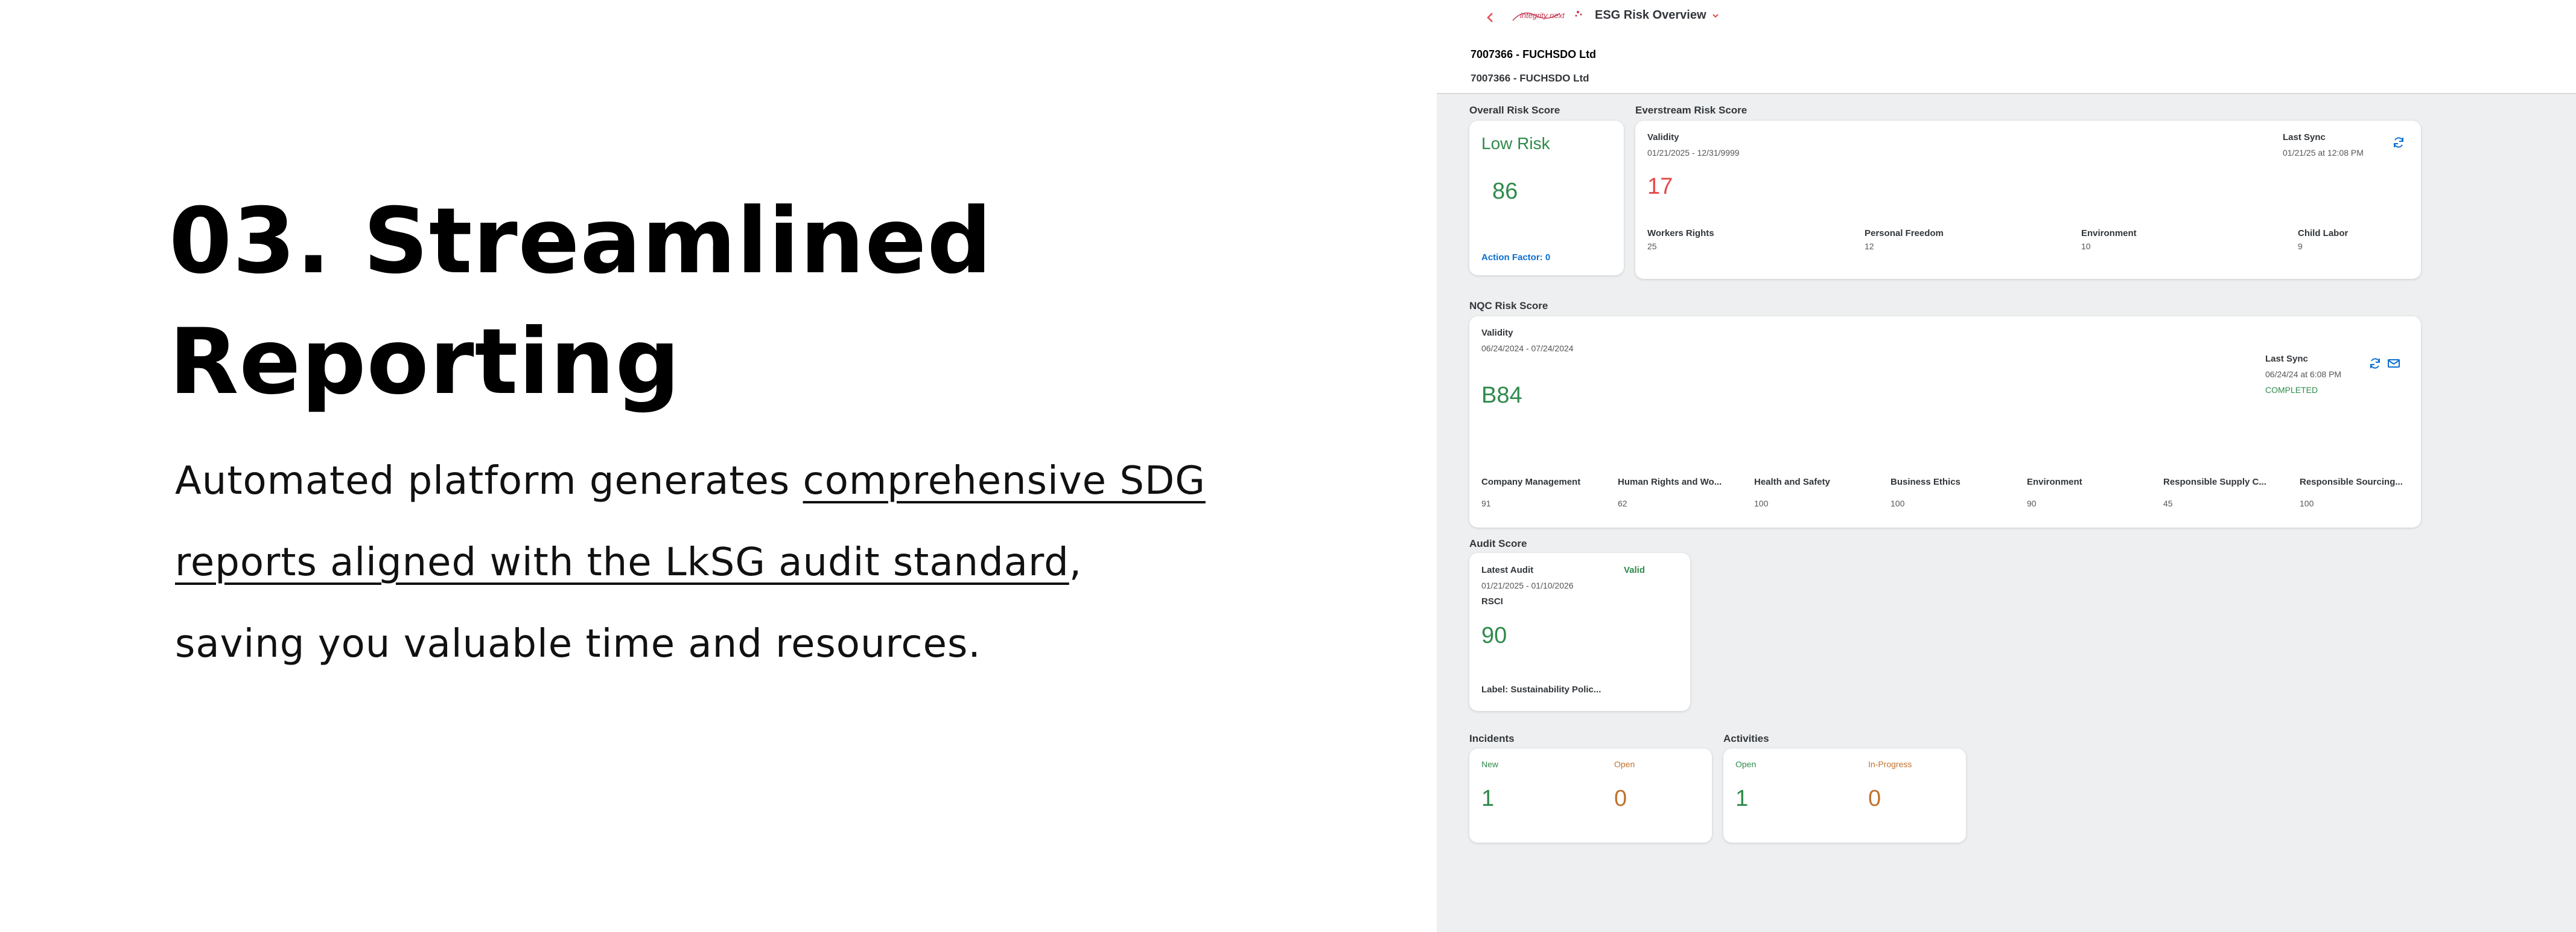 The width and height of the screenshot is (2576, 932). I want to click on audit-date-range: 01/21/2025 - 01/10/2026, so click(1528, 585).